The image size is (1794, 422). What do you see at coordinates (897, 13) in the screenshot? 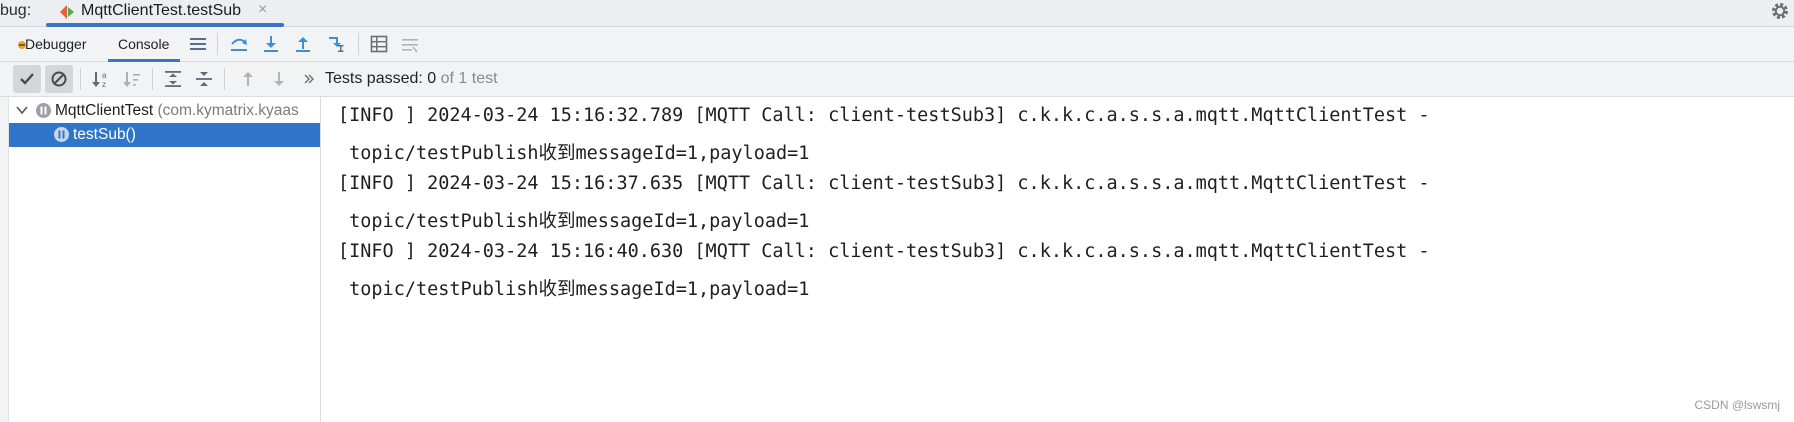
I see `run-tab-bar: bug: MqttClientTest.testSub ×` at bounding box center [897, 13].